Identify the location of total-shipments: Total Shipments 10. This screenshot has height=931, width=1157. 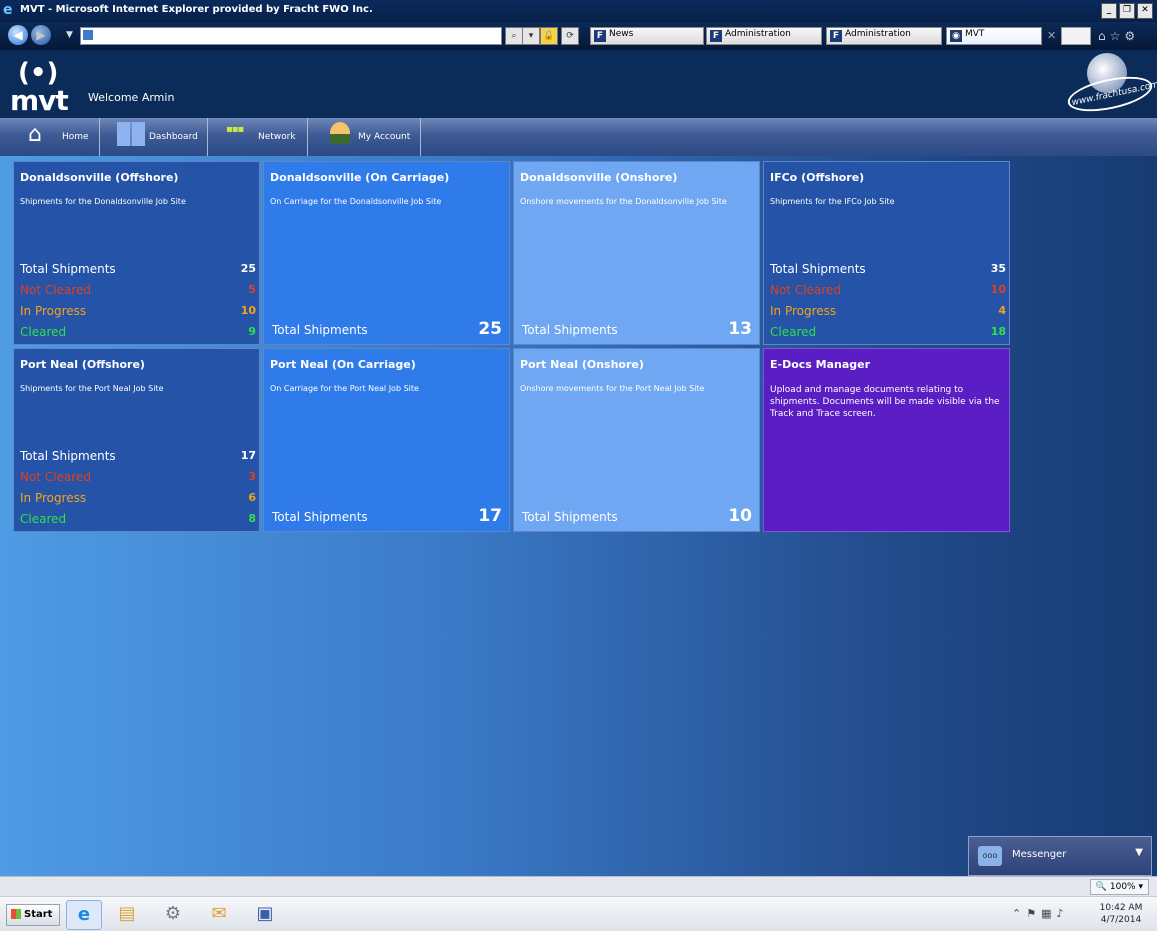
(637, 516).